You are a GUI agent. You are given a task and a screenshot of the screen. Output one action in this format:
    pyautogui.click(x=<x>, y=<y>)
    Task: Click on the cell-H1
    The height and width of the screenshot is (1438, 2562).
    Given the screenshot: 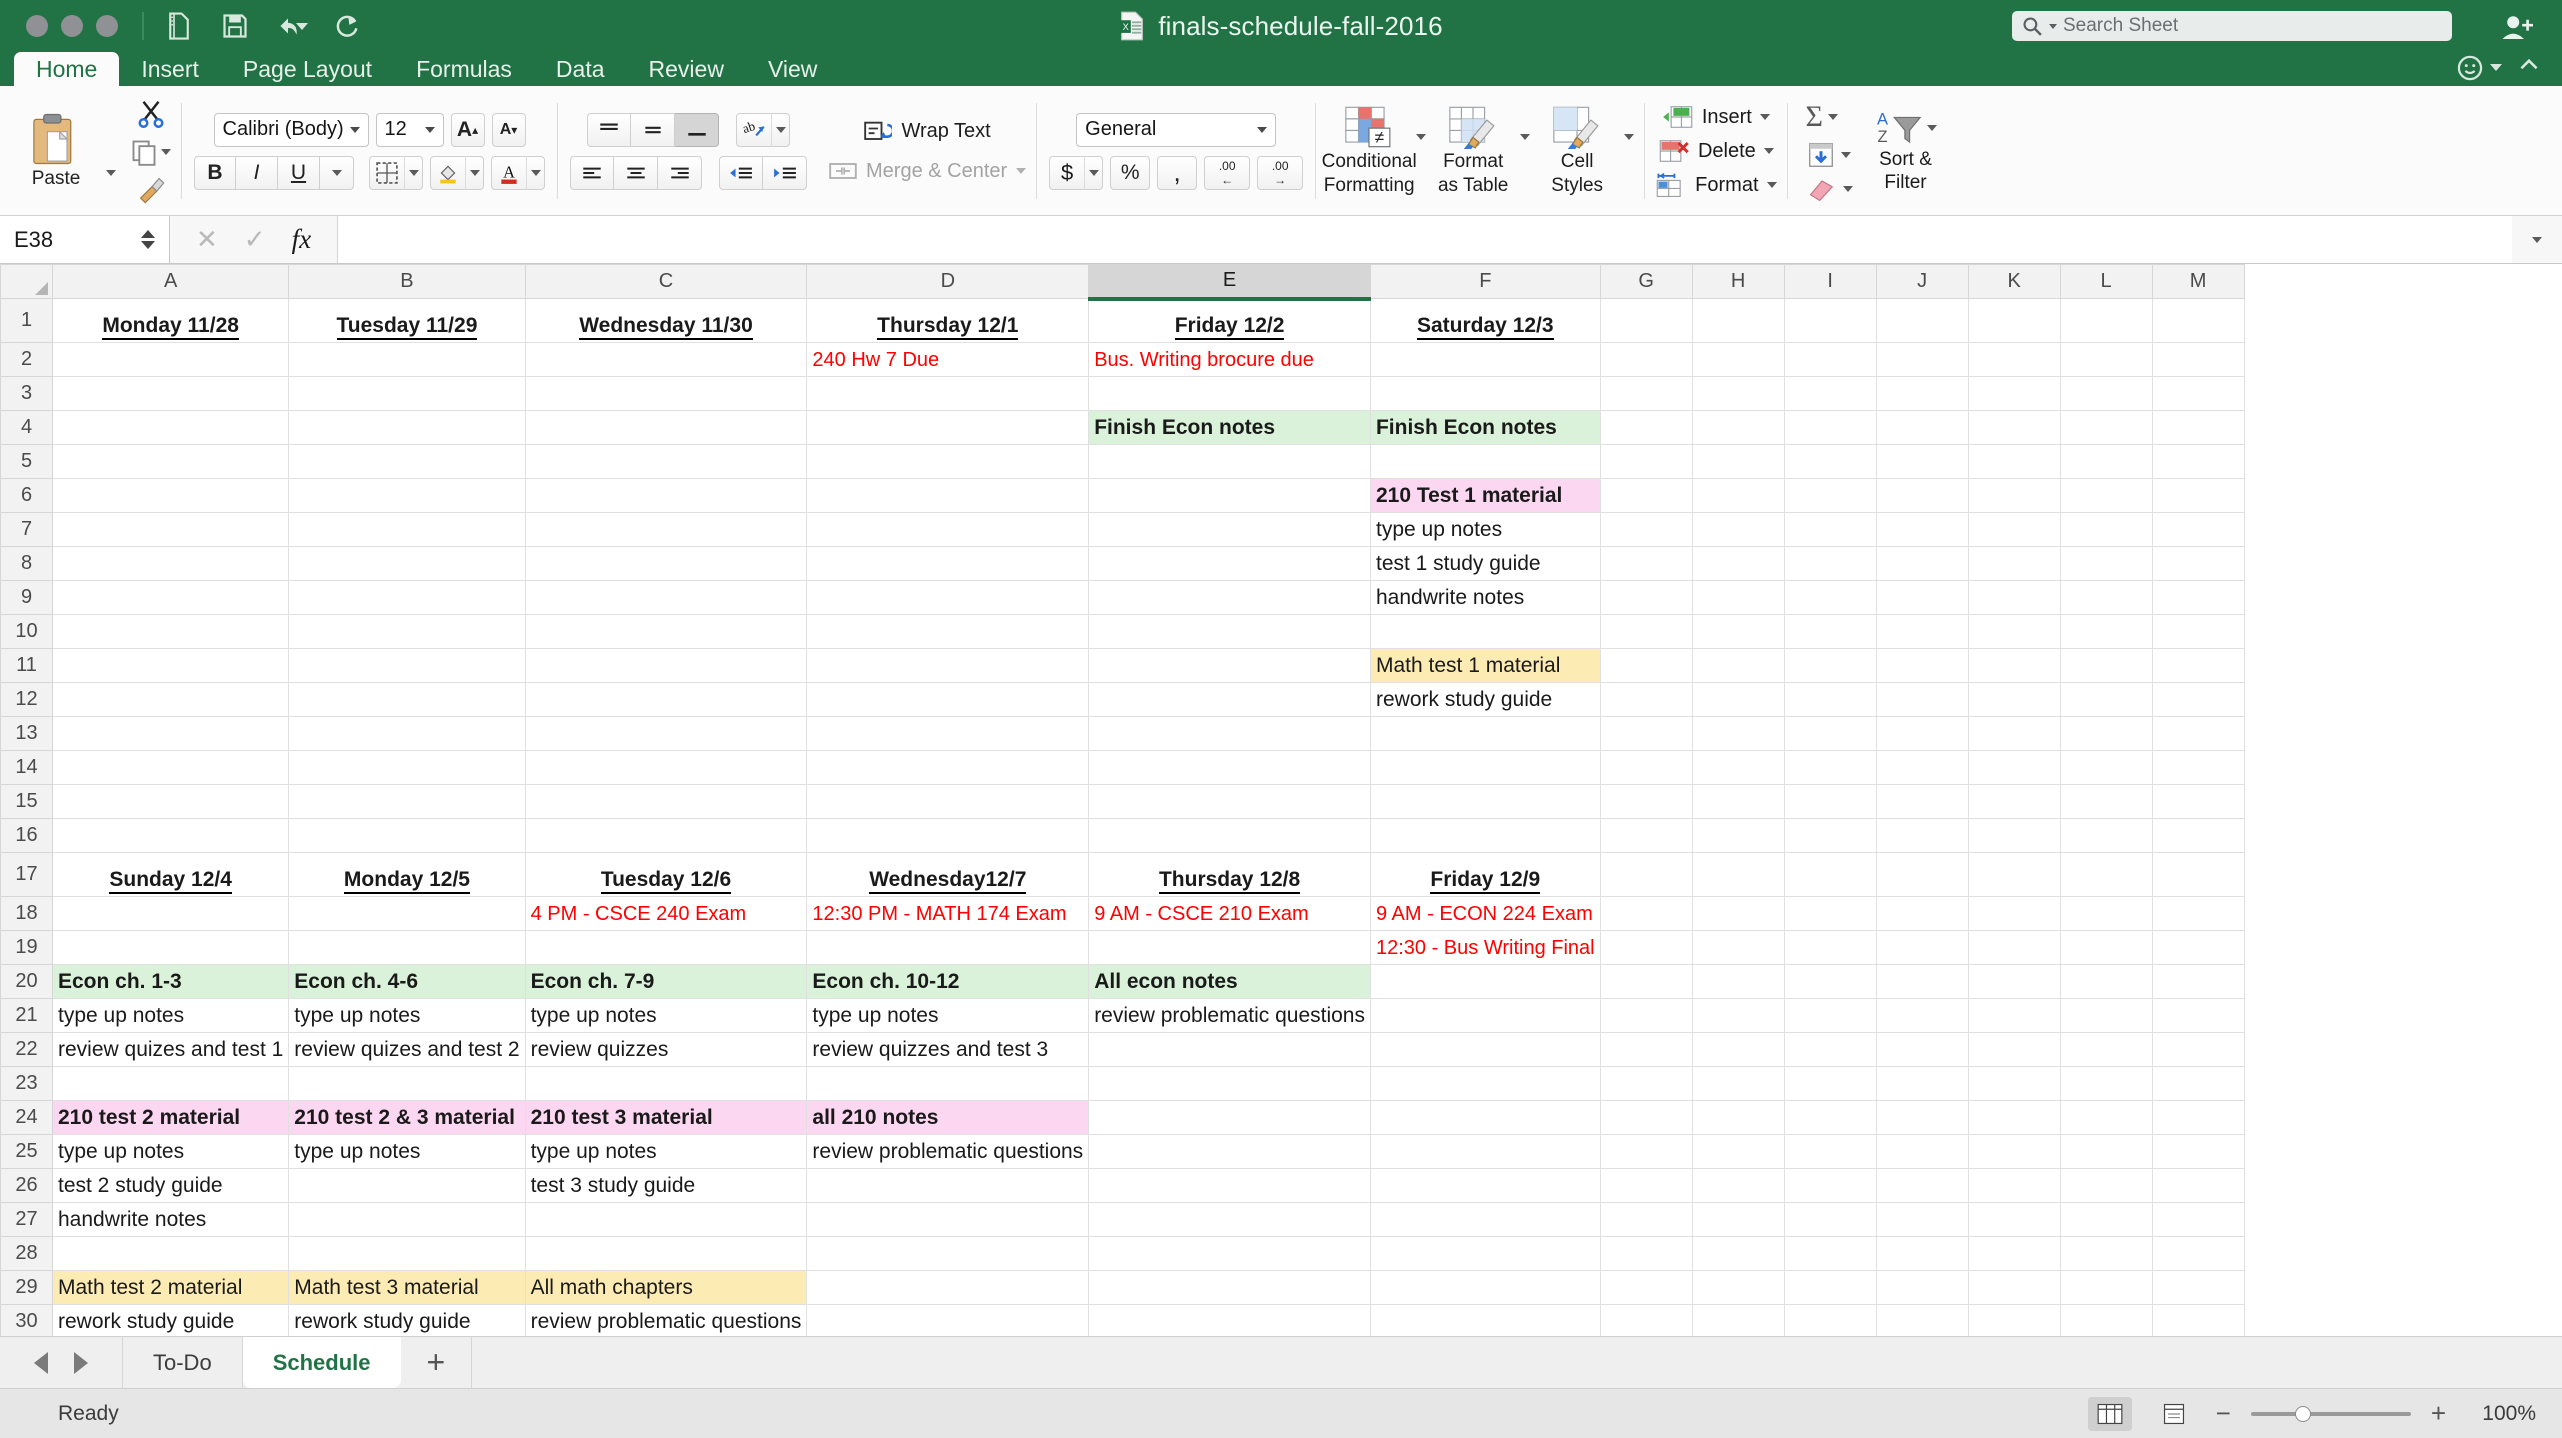 What is the action you would take?
    pyautogui.click(x=1738, y=320)
    